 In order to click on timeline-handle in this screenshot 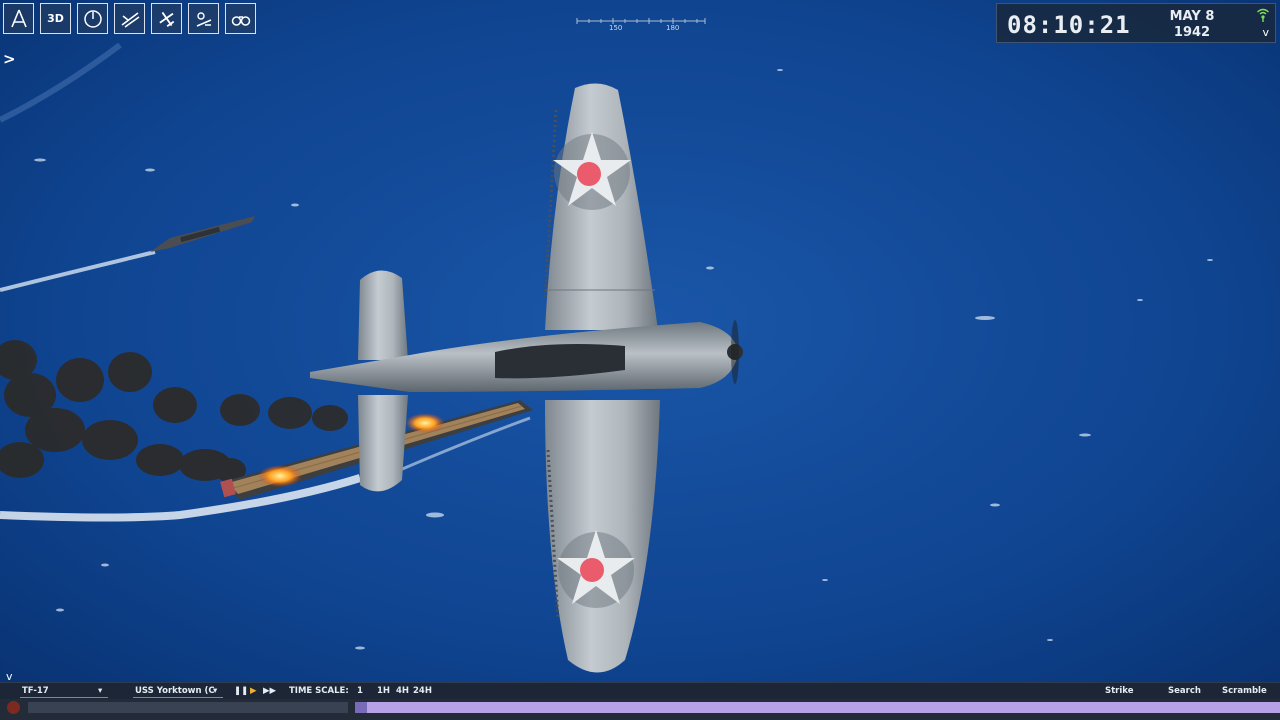, I will do `click(361, 707)`.